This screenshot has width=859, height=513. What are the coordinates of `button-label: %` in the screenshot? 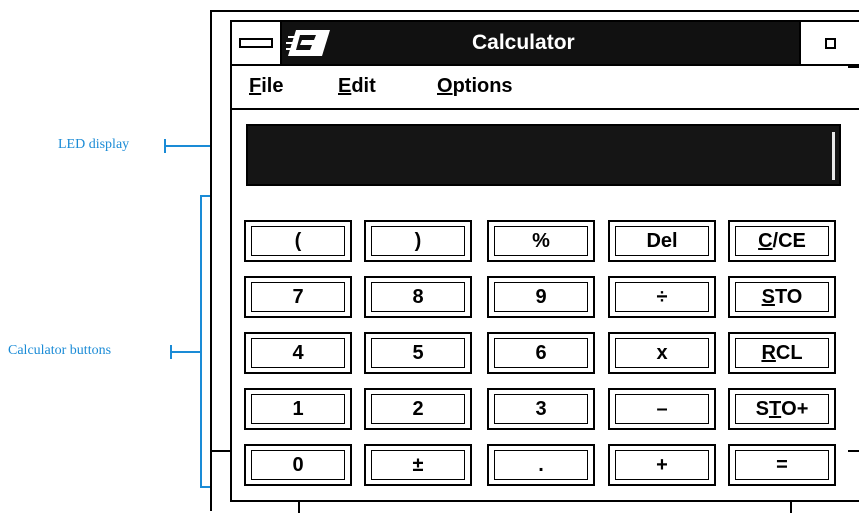 It's located at (541, 240).